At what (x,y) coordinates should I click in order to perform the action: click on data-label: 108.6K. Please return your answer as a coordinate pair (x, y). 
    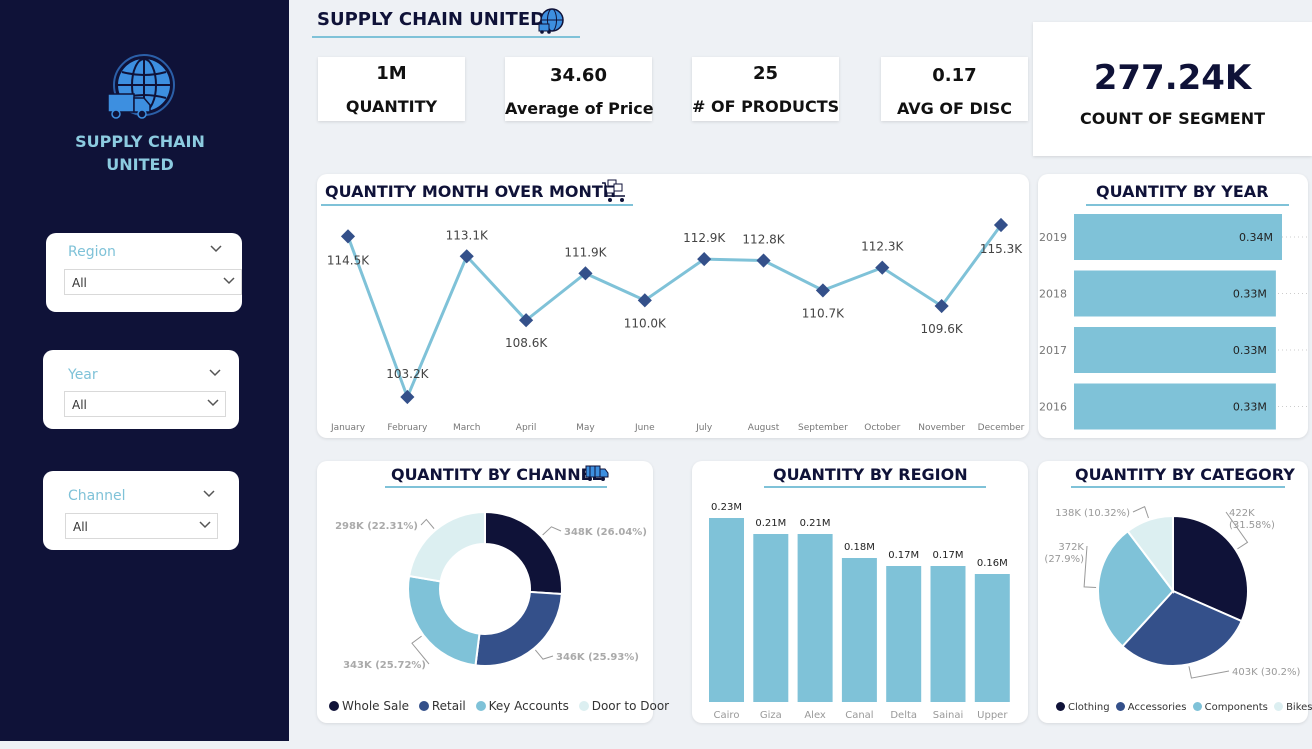
    Looking at the image, I should click on (526, 343).